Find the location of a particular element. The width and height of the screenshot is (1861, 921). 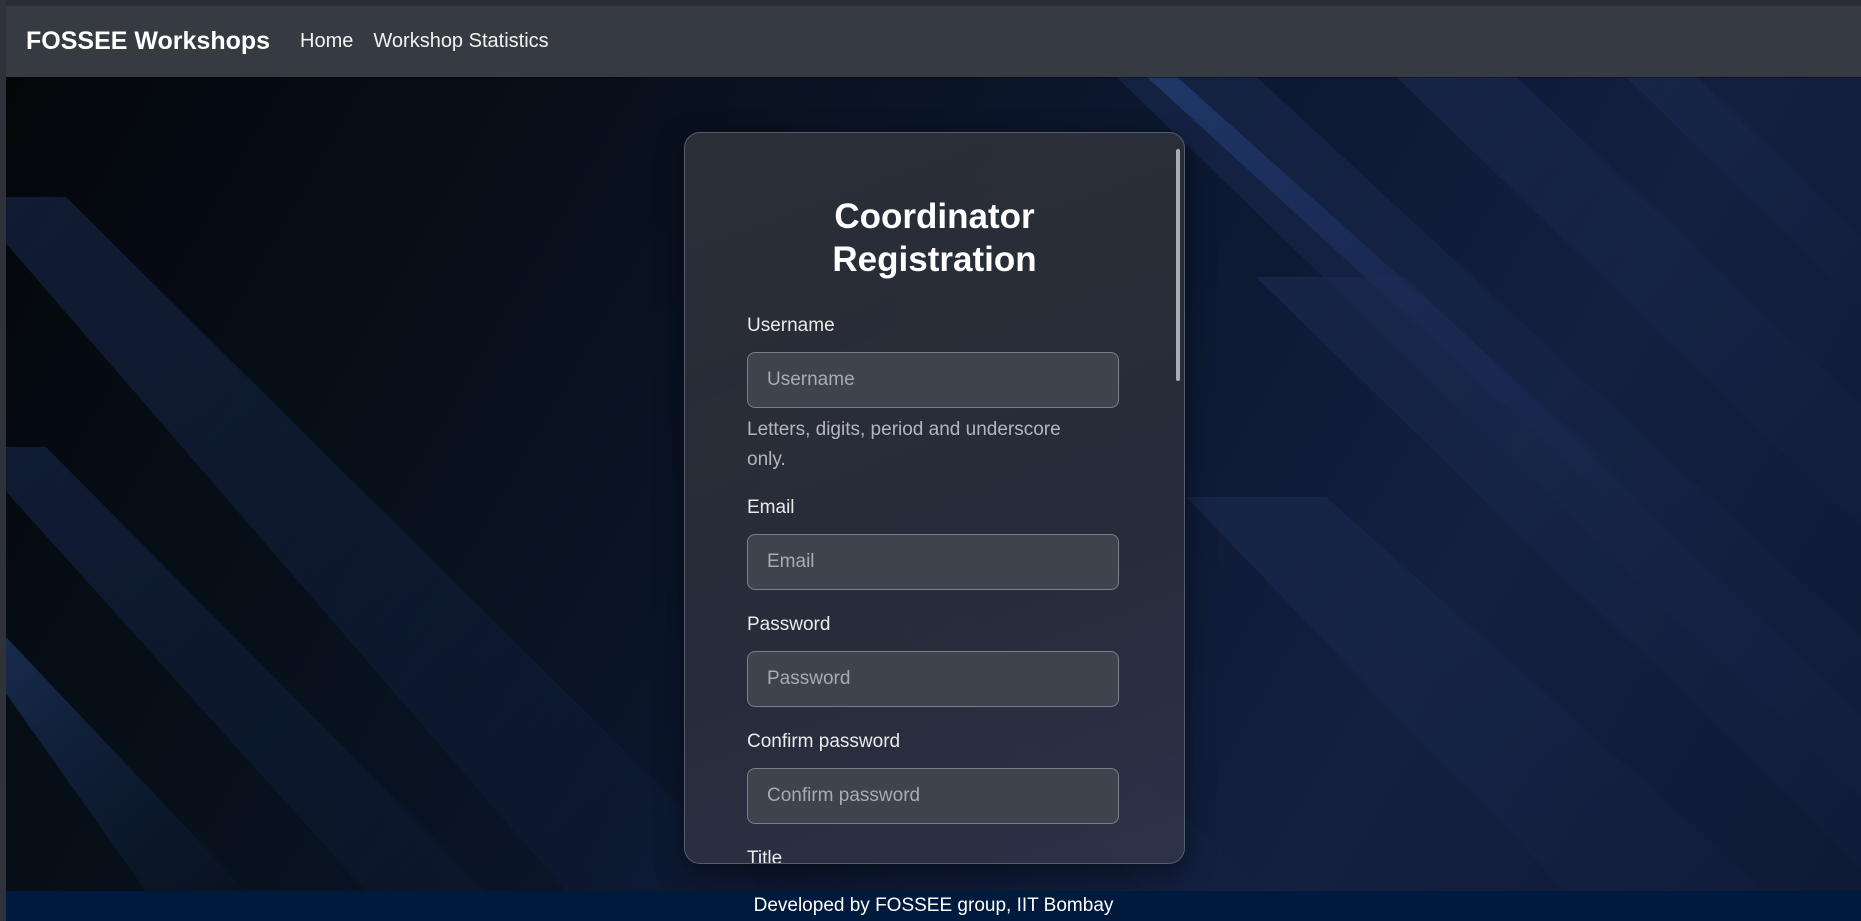

title-label: Title is located at coordinates (765, 856).